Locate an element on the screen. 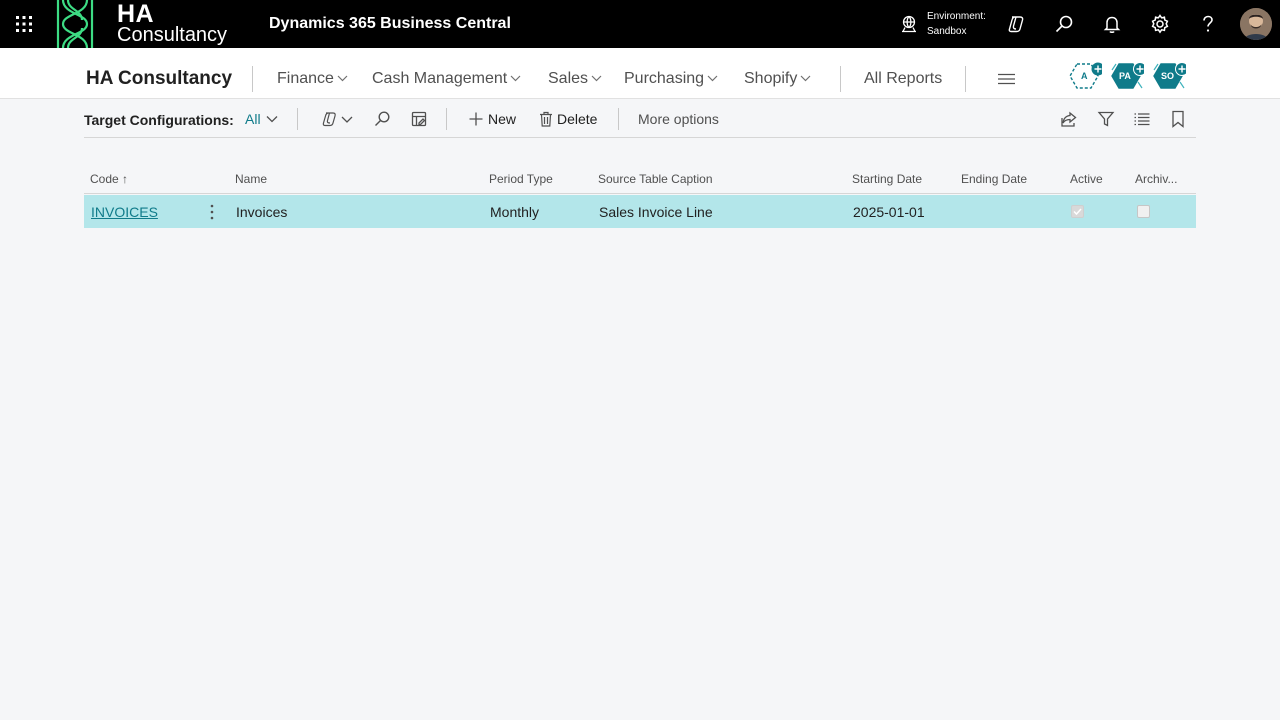  page-title: Target Configurations: is located at coordinates (159, 120).